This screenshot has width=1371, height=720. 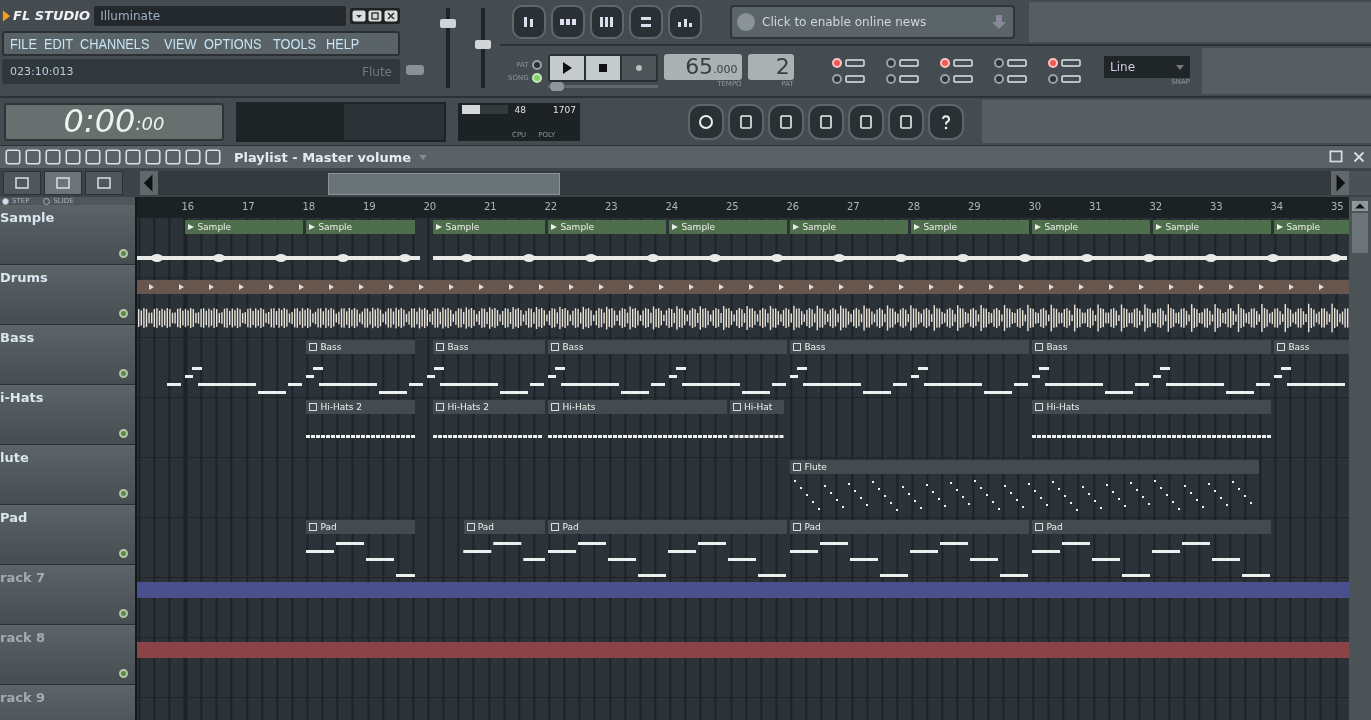 I want to click on close-icon, so click(x=391, y=15).